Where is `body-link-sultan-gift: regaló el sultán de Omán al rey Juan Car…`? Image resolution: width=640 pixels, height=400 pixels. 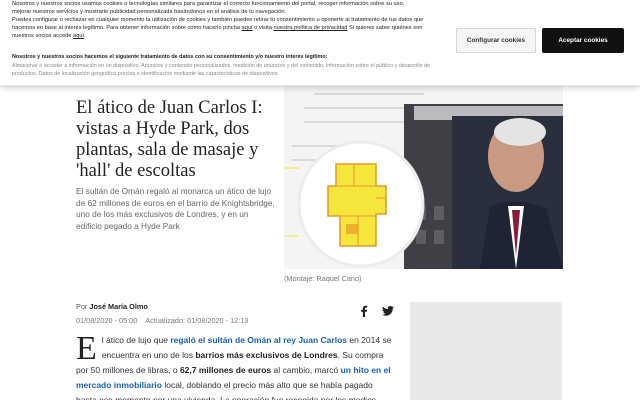
body-link-sultan-gift: regaló el sultán de Omán al rey Juan Car… is located at coordinates (258, 340).